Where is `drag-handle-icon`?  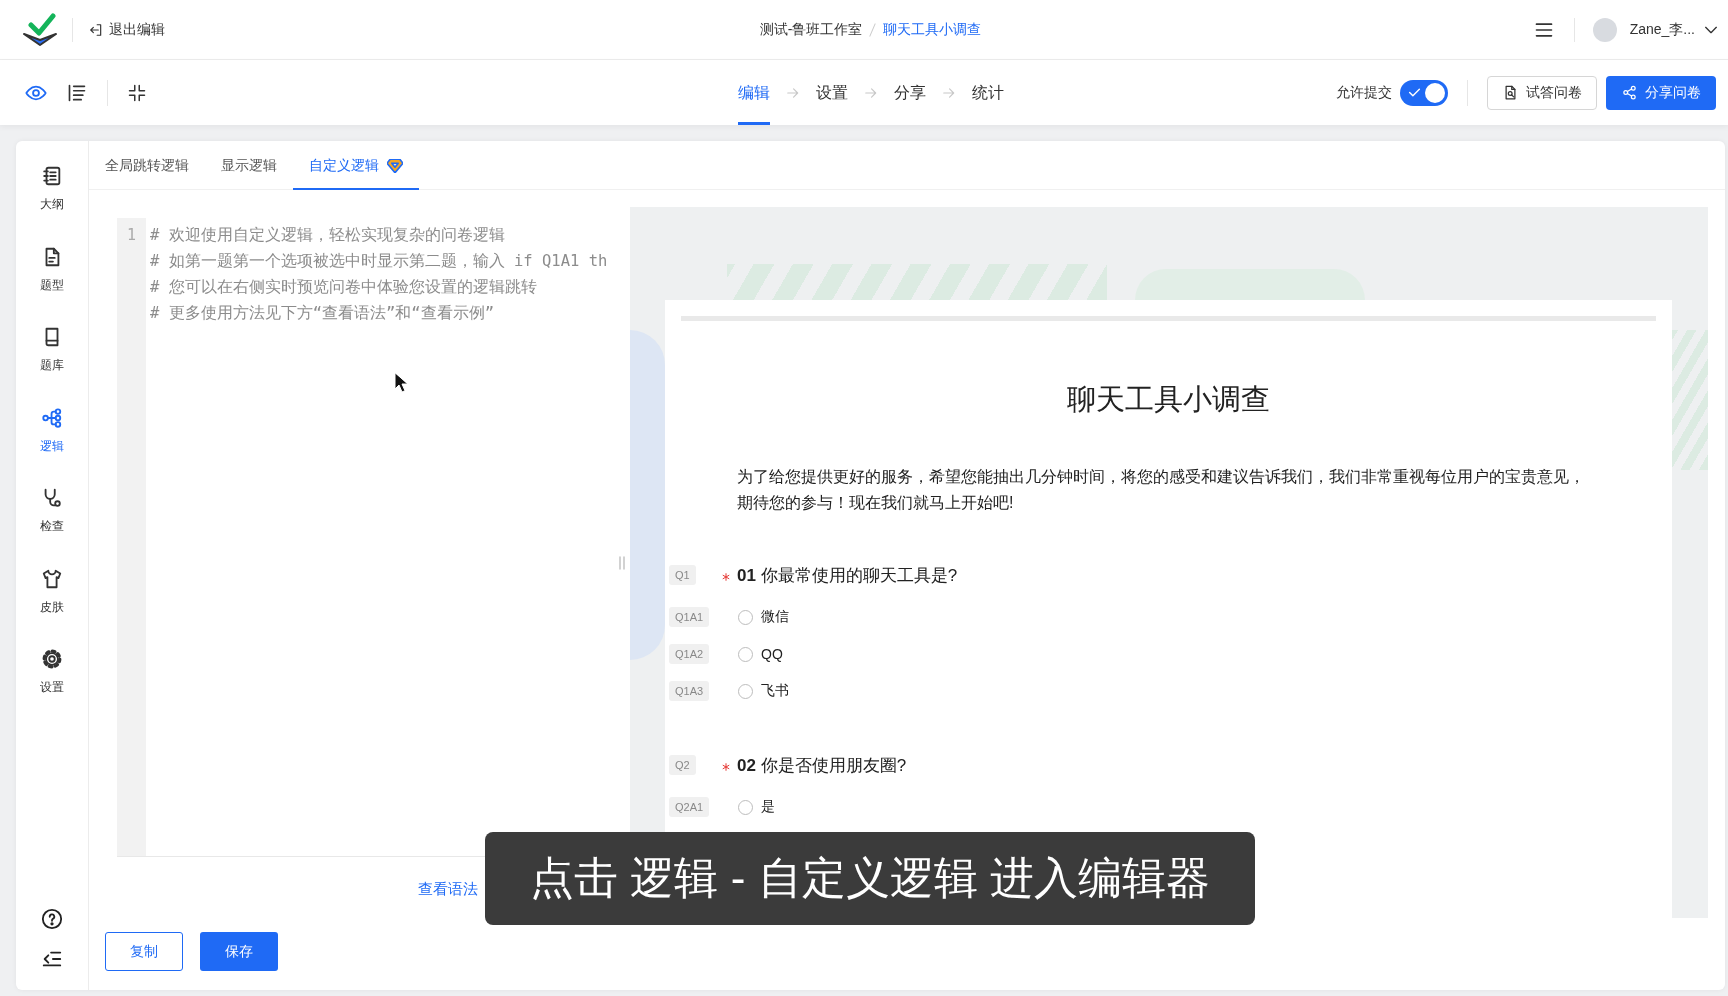 drag-handle-icon is located at coordinates (622, 563).